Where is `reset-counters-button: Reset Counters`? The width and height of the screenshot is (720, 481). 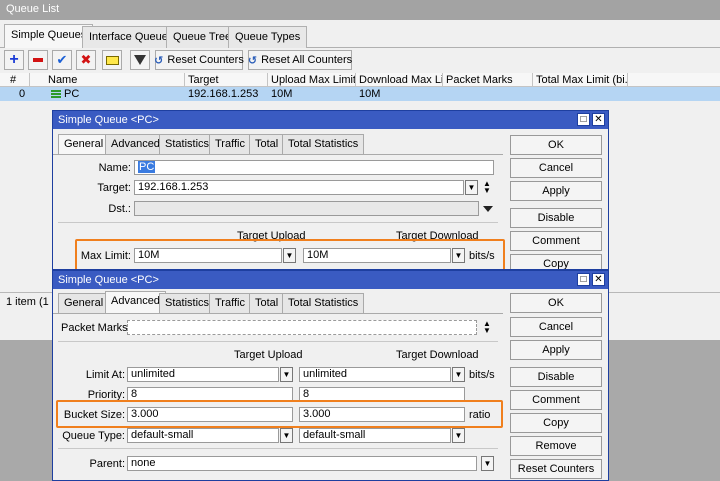
reset-counters-button: Reset Counters is located at coordinates (556, 469).